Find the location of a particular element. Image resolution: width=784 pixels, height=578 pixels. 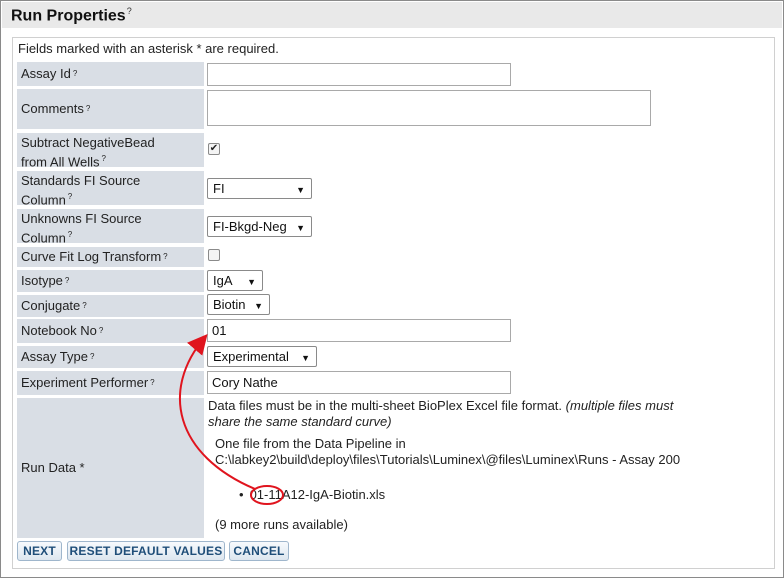

reset-default-values-button: RESET DEFAULT VALUES is located at coordinates (146, 551).